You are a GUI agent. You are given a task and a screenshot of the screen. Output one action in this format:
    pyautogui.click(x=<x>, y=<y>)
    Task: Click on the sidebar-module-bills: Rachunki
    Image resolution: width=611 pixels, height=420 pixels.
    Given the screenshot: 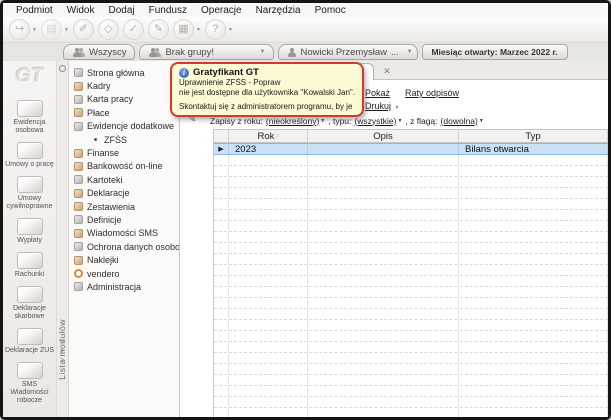 What is the action you would take?
    pyautogui.click(x=29, y=265)
    